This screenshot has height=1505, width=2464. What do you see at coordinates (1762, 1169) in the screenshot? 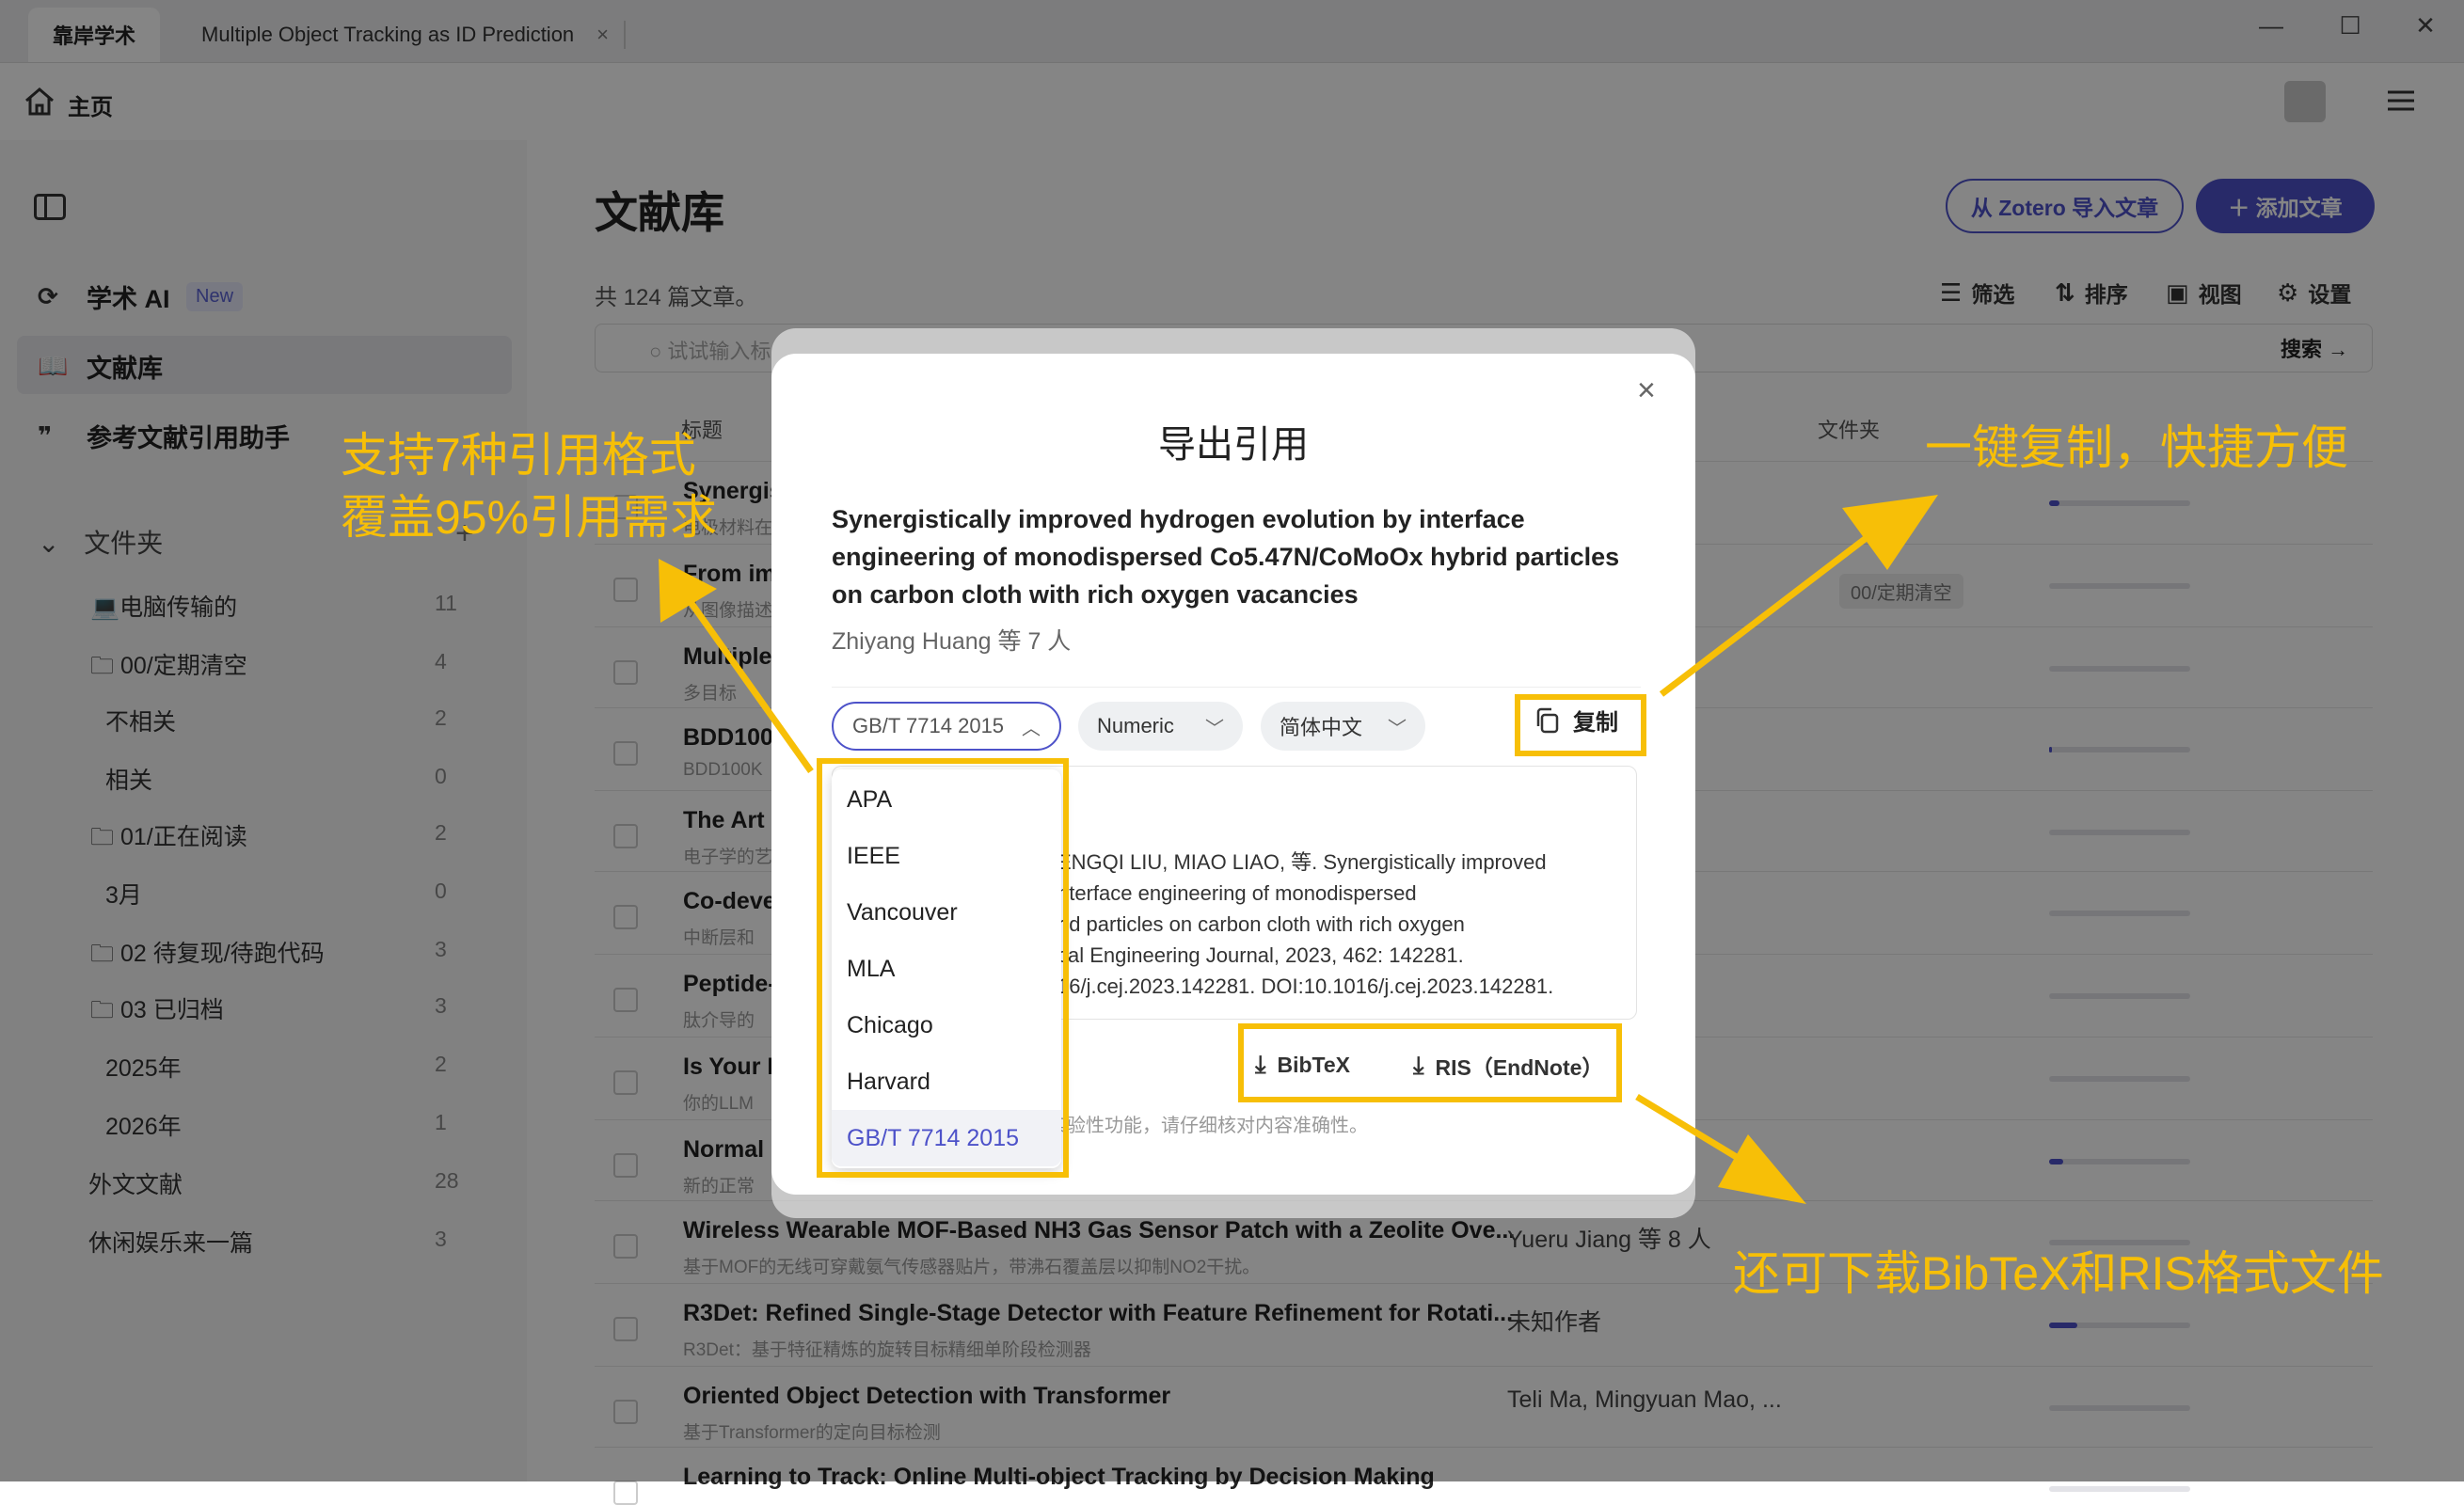
I see `arrowhead-download` at bounding box center [1762, 1169].